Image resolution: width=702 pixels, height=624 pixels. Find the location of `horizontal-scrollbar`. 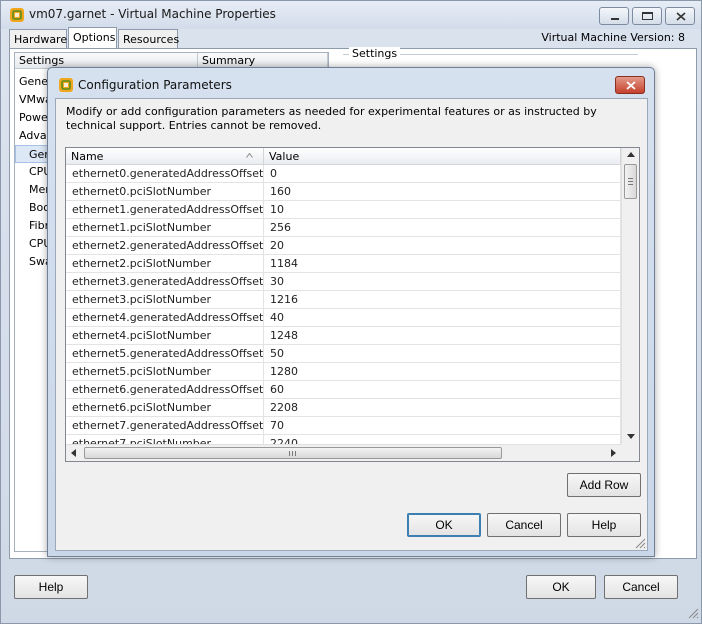

horizontal-scrollbar is located at coordinates (343, 452).